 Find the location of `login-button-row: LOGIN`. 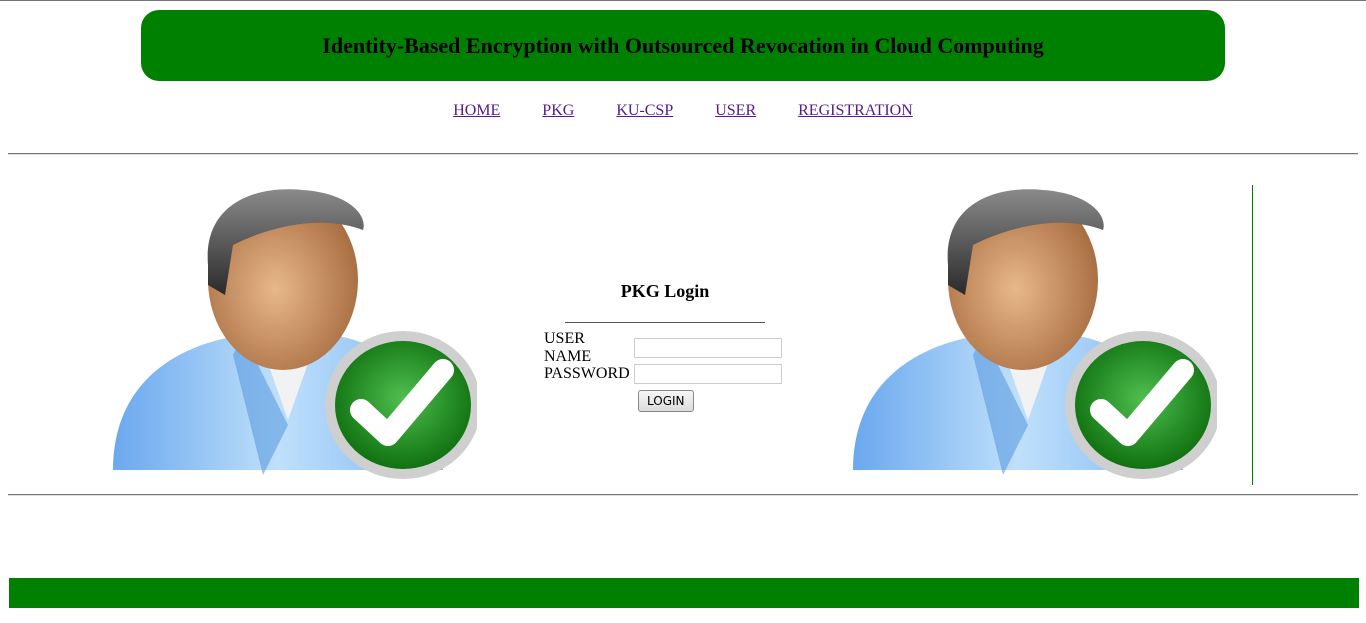

login-button-row: LOGIN is located at coordinates (665, 399).